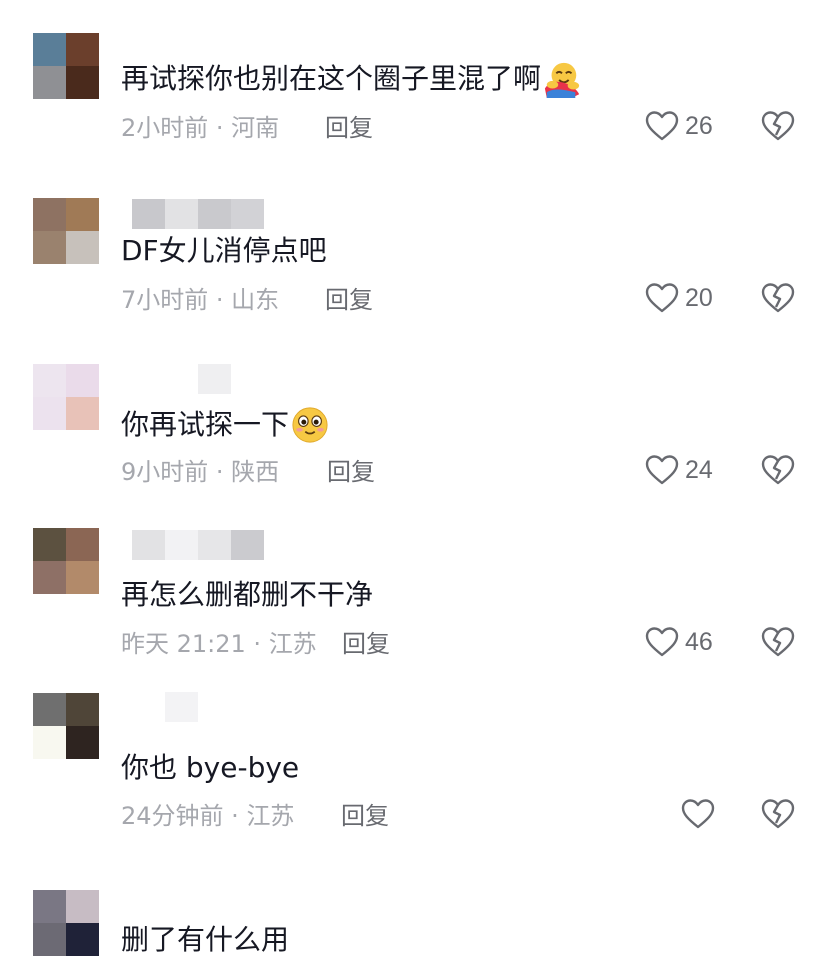 The width and height of the screenshot is (828, 970). I want to click on comment-meta: 24分钟前 · 江苏, so click(207, 816).